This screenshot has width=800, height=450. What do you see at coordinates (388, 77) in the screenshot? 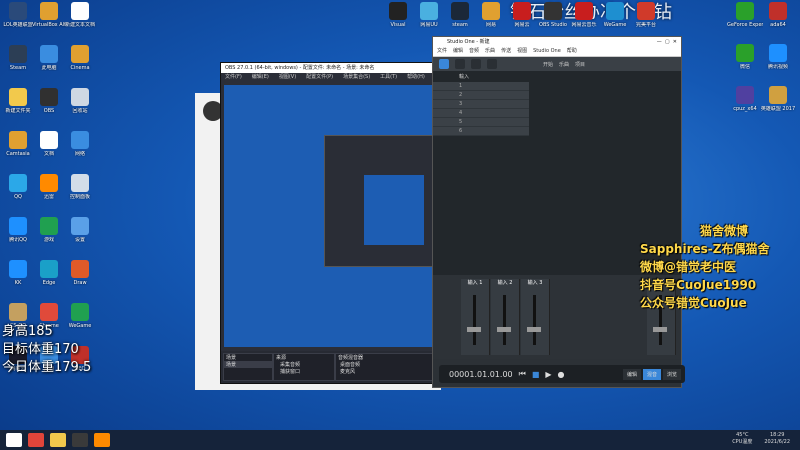
I see `obs-menu-tools: 工具(T)` at bounding box center [388, 77].